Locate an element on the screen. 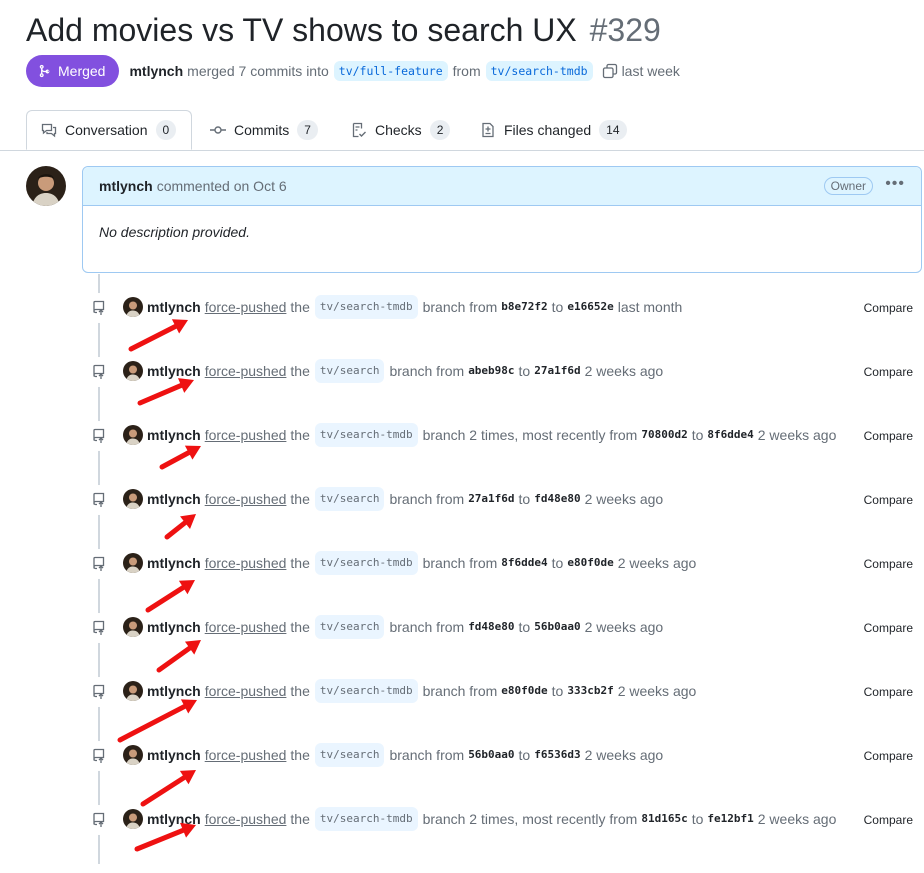 The width and height of the screenshot is (924, 873). to-sha-link: fd48e80 is located at coordinates (557, 499).